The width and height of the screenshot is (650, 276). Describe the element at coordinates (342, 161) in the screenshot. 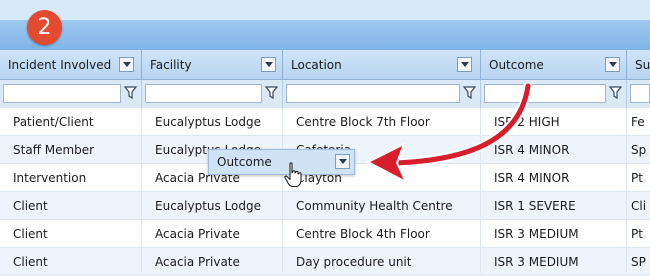

I see `dropdown-arrow-icon` at that location.